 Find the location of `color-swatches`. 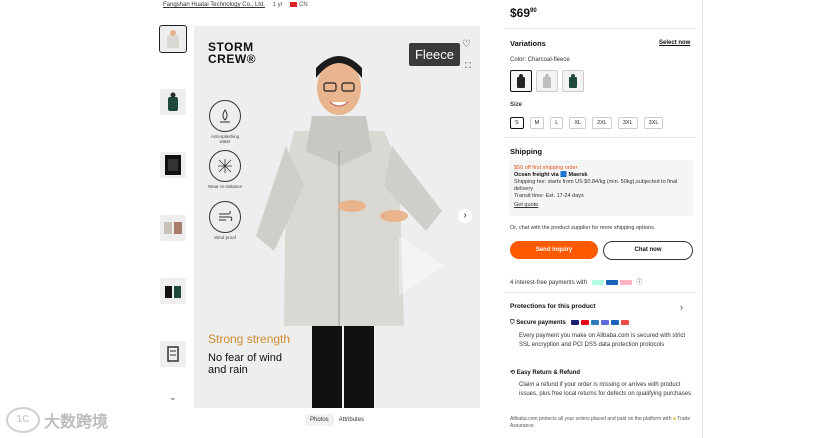

color-swatches is located at coordinates (547, 81).